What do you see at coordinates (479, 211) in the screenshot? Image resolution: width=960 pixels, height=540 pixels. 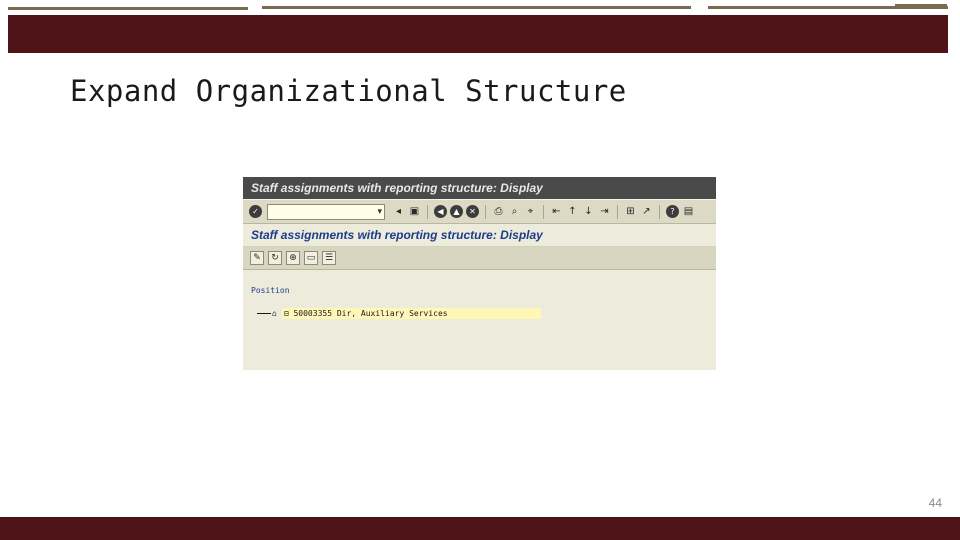 I see `sap-system-toolbar: ✓ ▾ ◂ ▣ ◀ ▲ ✕ ⎙ ⌕ ⌖ ⇤ ↑ ↓ ⇥ ⊞ ↗ ? ▤` at bounding box center [479, 211].